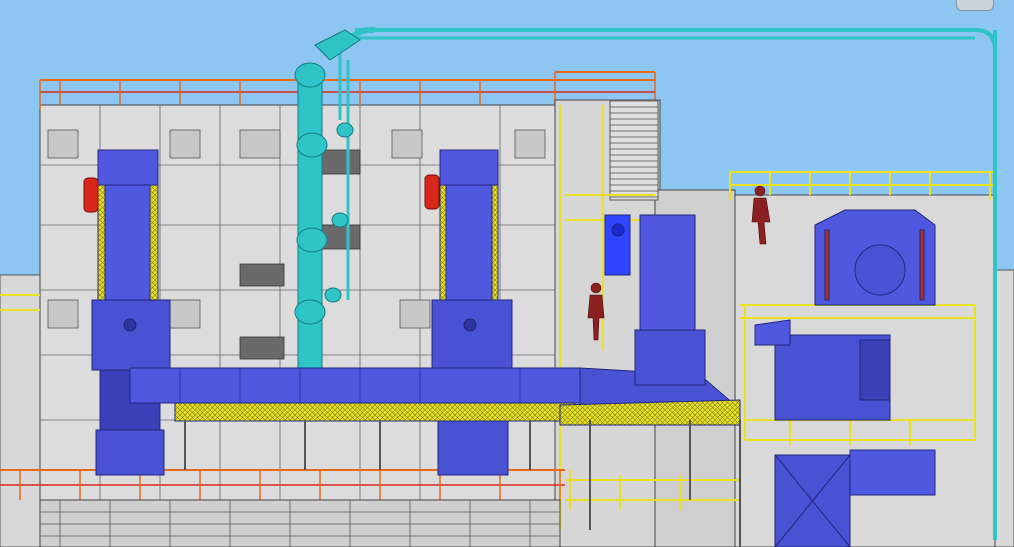 The height and width of the screenshot is (547, 1014). What do you see at coordinates (975, 5) in the screenshot?
I see `view-cube-icon` at bounding box center [975, 5].